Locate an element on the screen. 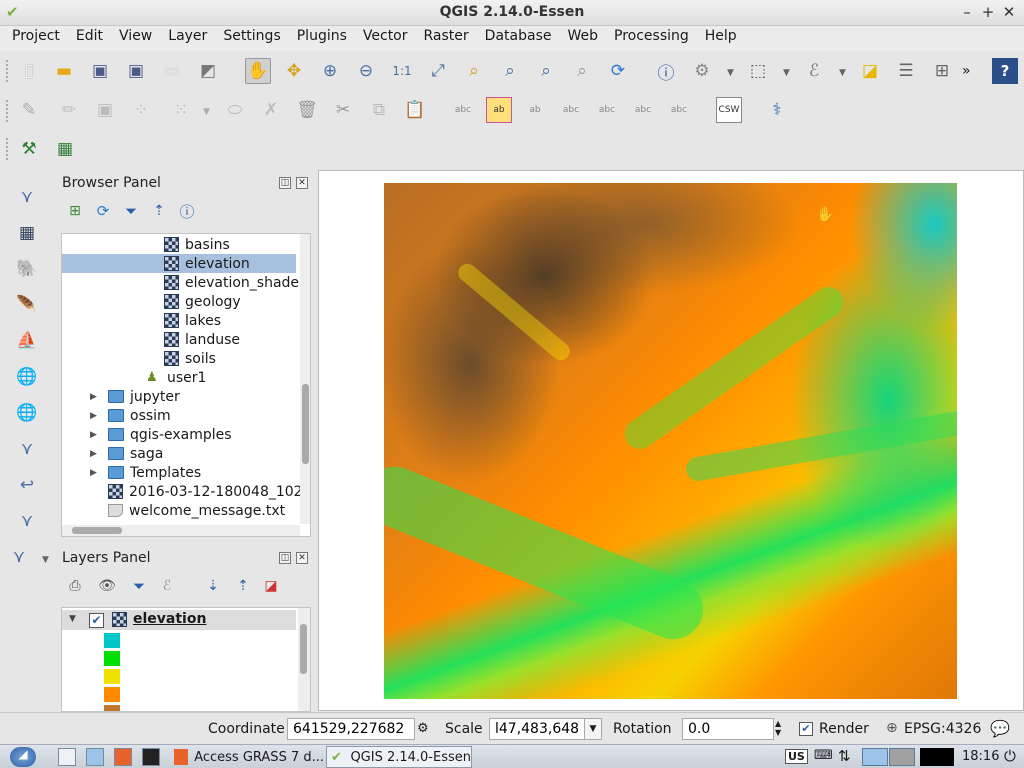 Image resolution: width=1024 pixels, height=768 pixels. toggle-editing-icon: ✏ is located at coordinates (69, 110).